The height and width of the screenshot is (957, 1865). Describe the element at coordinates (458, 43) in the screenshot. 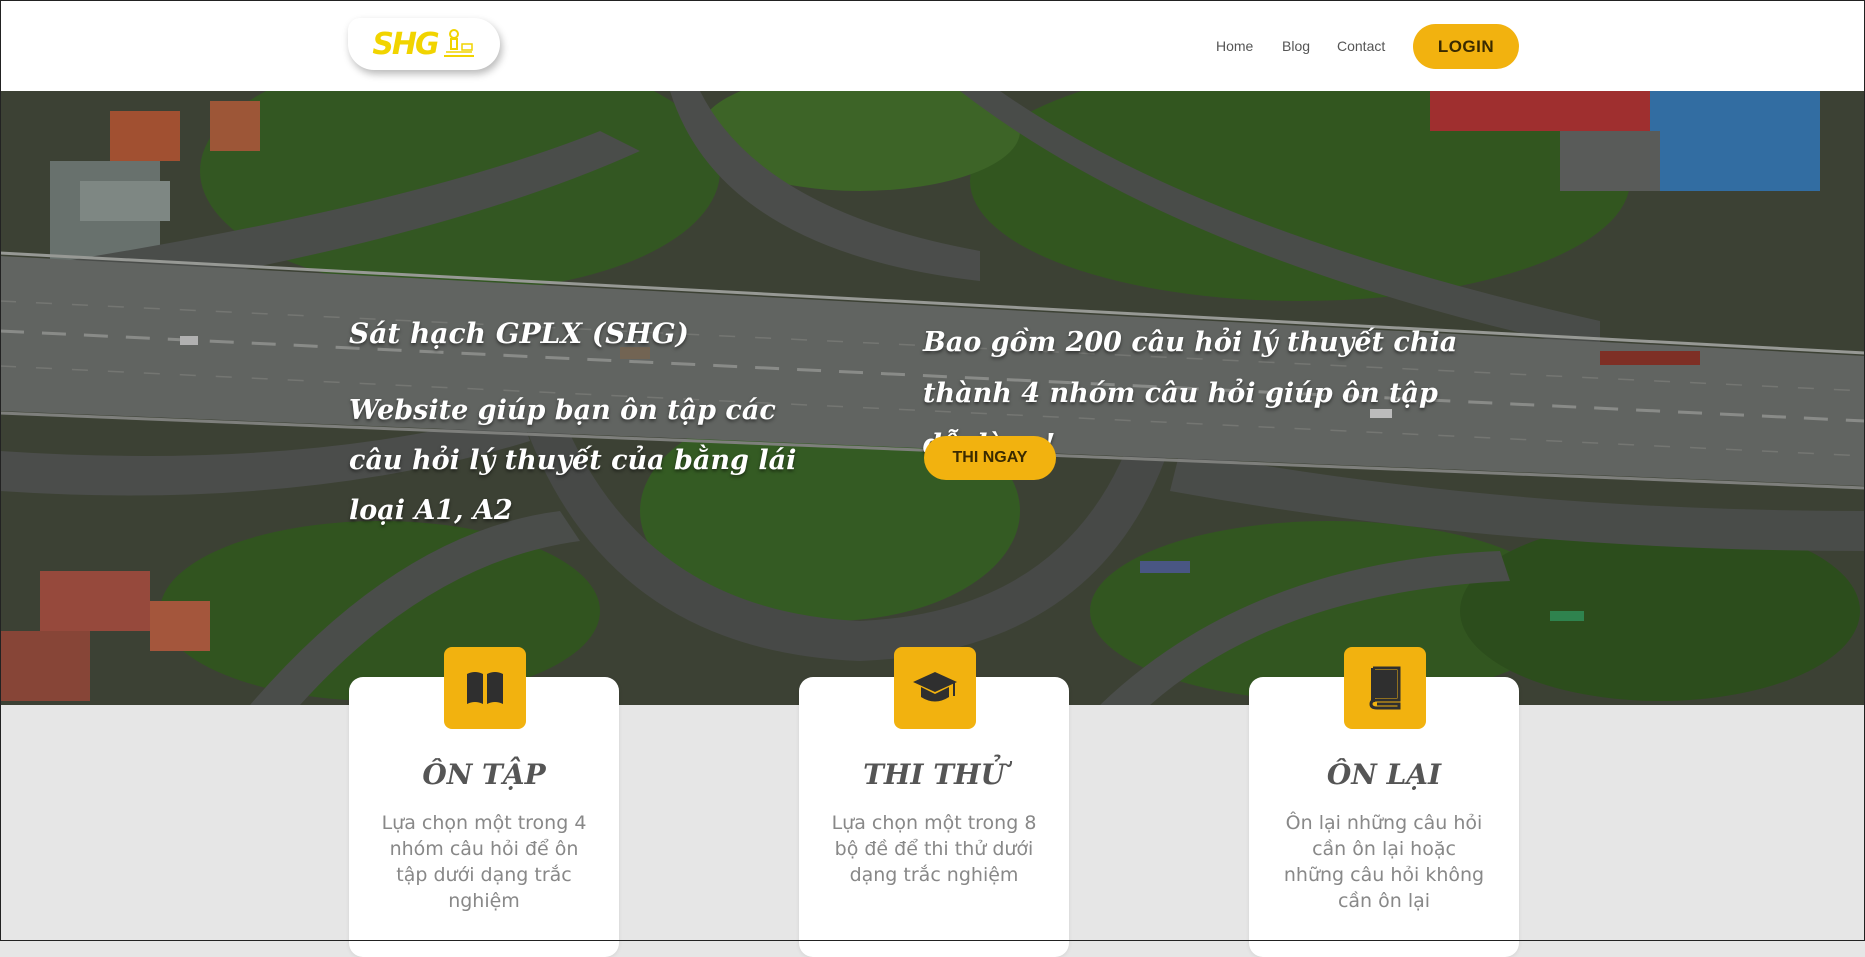

I see `road-sign-icon` at that location.